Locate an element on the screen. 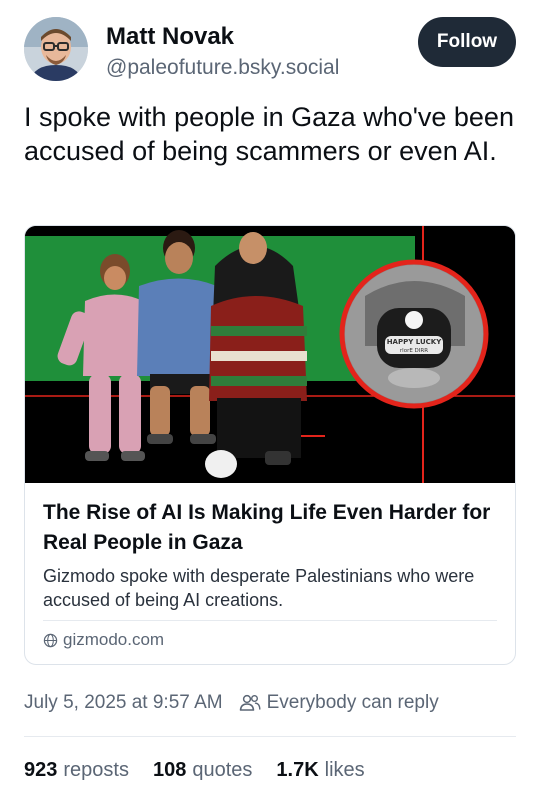  link-card-divider is located at coordinates (270, 620).